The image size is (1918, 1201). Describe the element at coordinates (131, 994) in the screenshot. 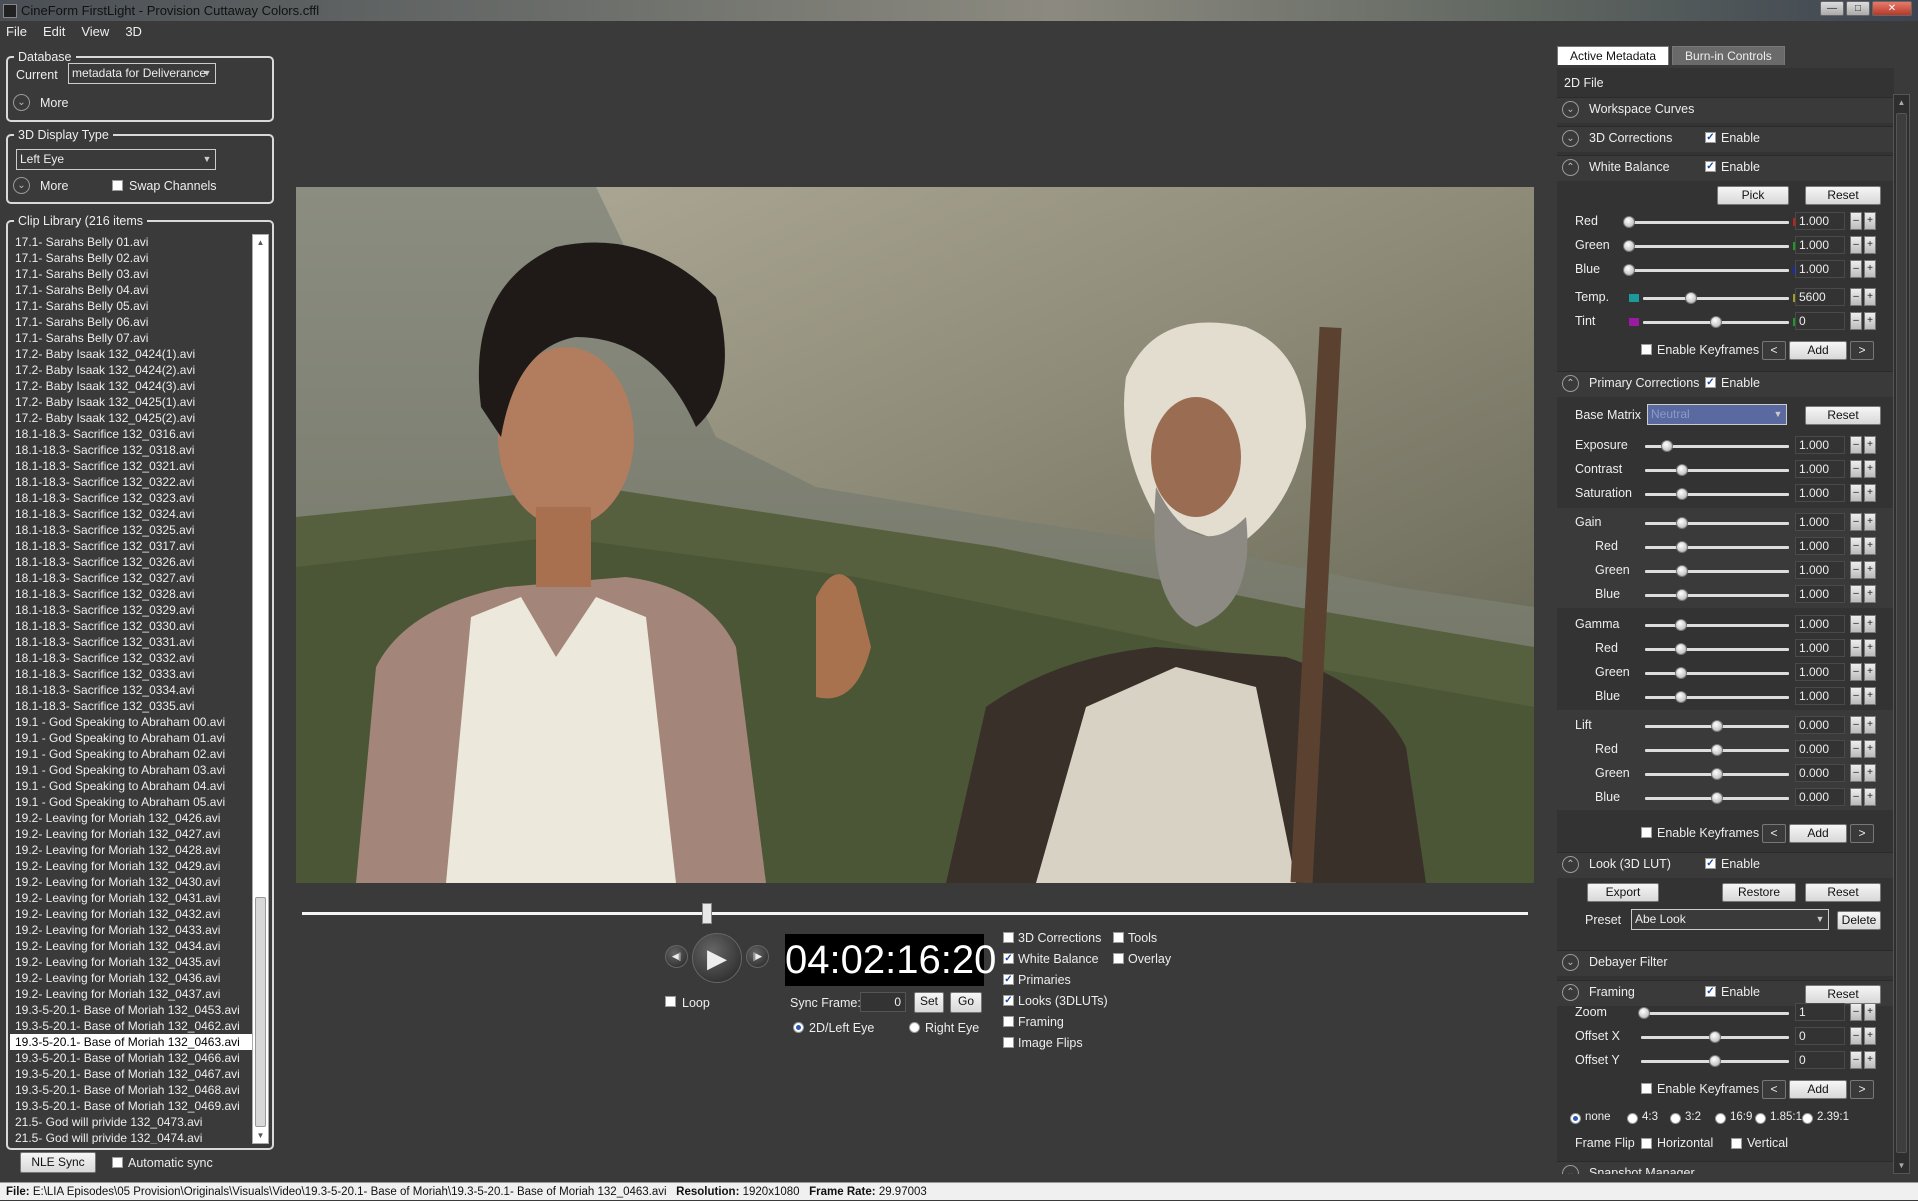

I see `clip-list-item: 19.2- Leaving for Moriah 132_0437.avi` at that location.